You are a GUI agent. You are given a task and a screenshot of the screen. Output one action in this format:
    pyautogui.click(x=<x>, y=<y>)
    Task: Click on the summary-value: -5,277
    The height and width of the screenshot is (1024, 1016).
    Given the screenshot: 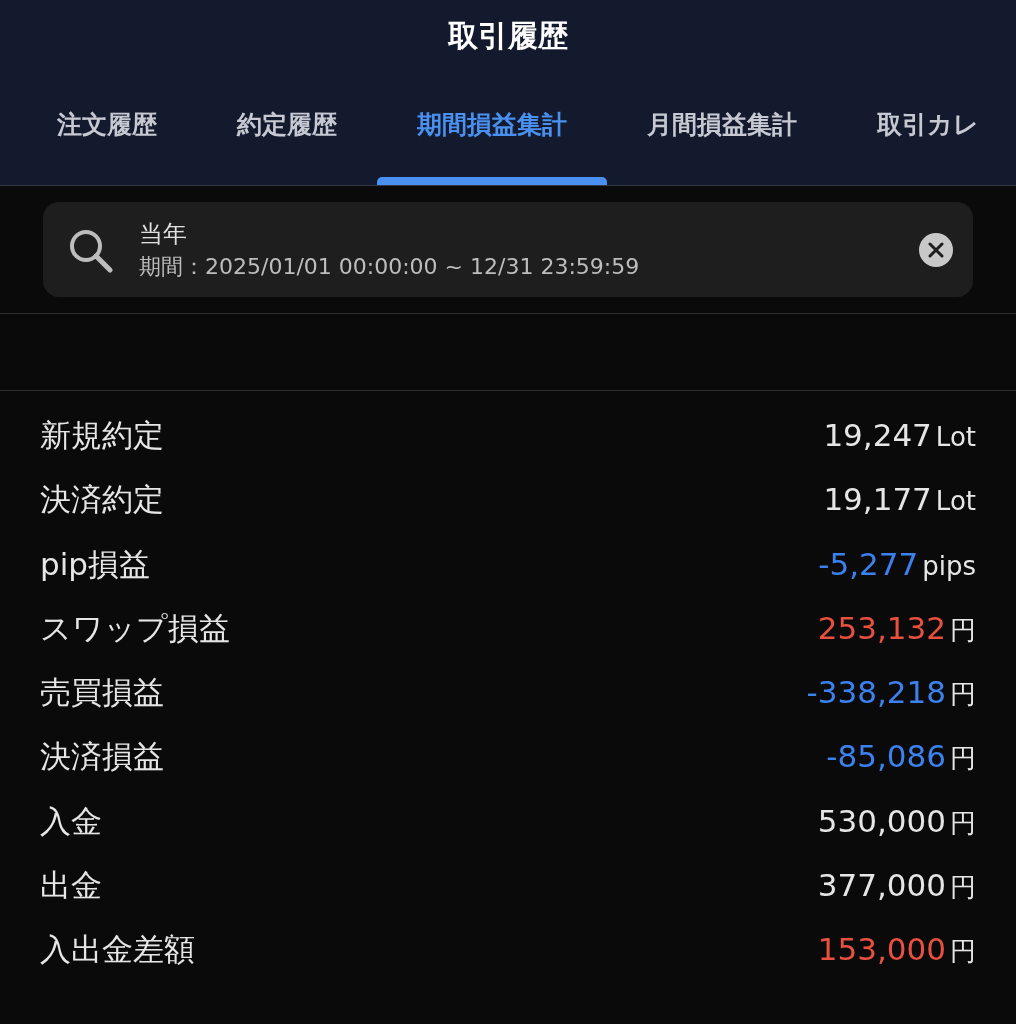 What is the action you would take?
    pyautogui.click(x=868, y=563)
    